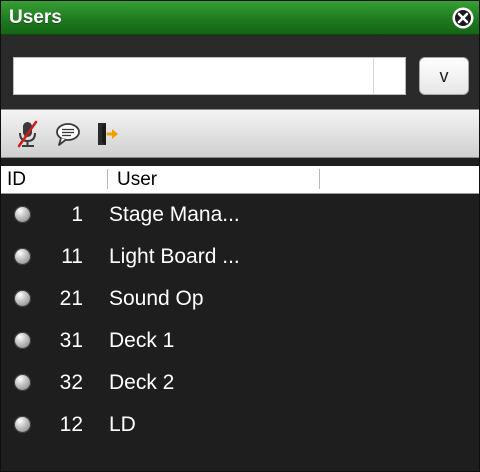 The height and width of the screenshot is (472, 480). I want to click on search-input-divider, so click(373, 76).